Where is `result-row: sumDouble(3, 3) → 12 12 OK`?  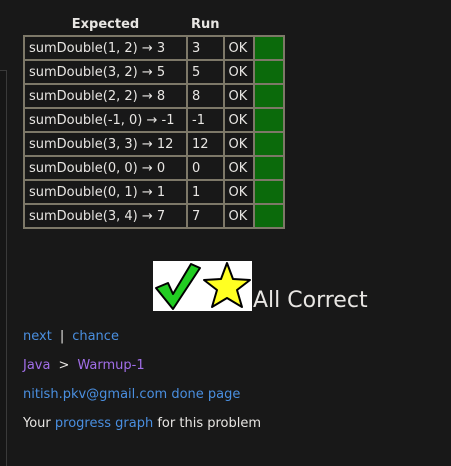
result-row: sumDouble(3, 3) → 12 12 OK is located at coordinates (154, 144).